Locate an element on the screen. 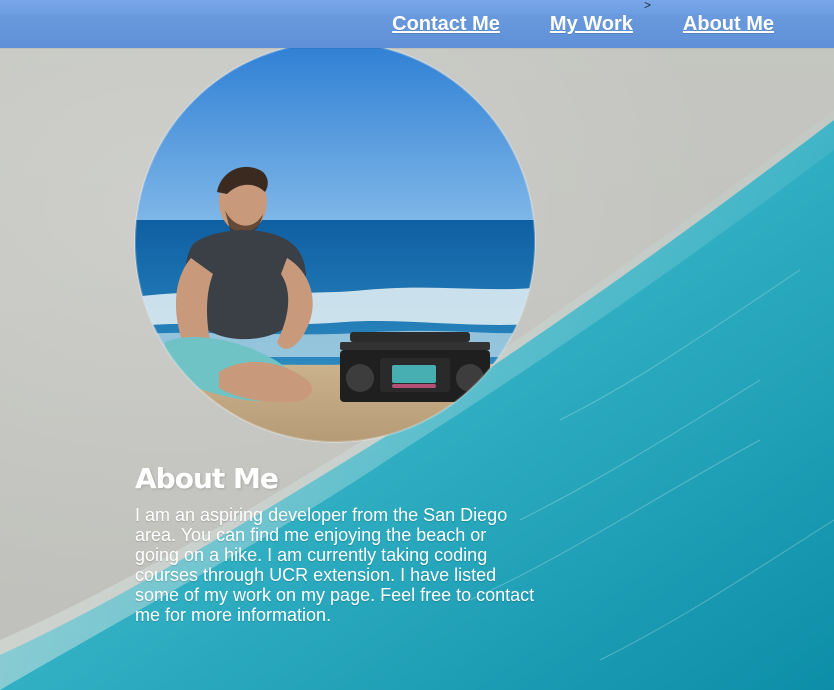  nav-about-me: About Me is located at coordinates (728, 24).